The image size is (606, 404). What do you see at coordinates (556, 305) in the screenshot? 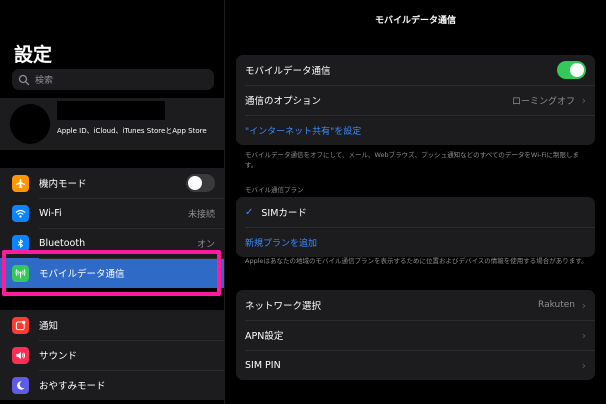
I see `network-selection-value: Rakuten` at bounding box center [556, 305].